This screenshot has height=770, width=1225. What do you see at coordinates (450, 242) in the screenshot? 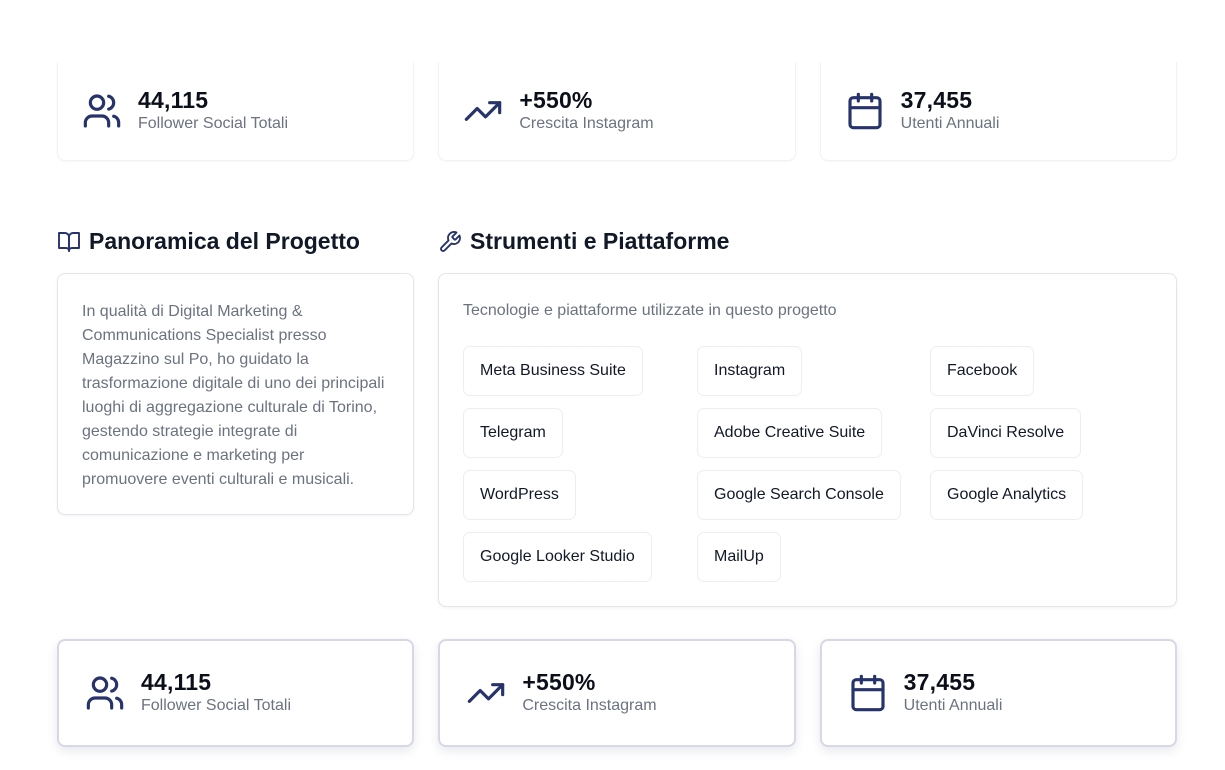
I see `wrench-icon` at bounding box center [450, 242].